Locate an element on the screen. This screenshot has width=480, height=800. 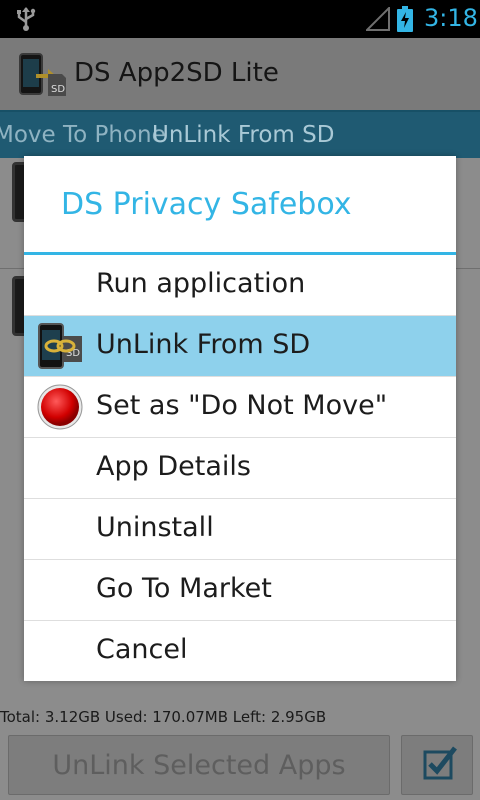
svg-text: SD is located at coordinates (58, 89).